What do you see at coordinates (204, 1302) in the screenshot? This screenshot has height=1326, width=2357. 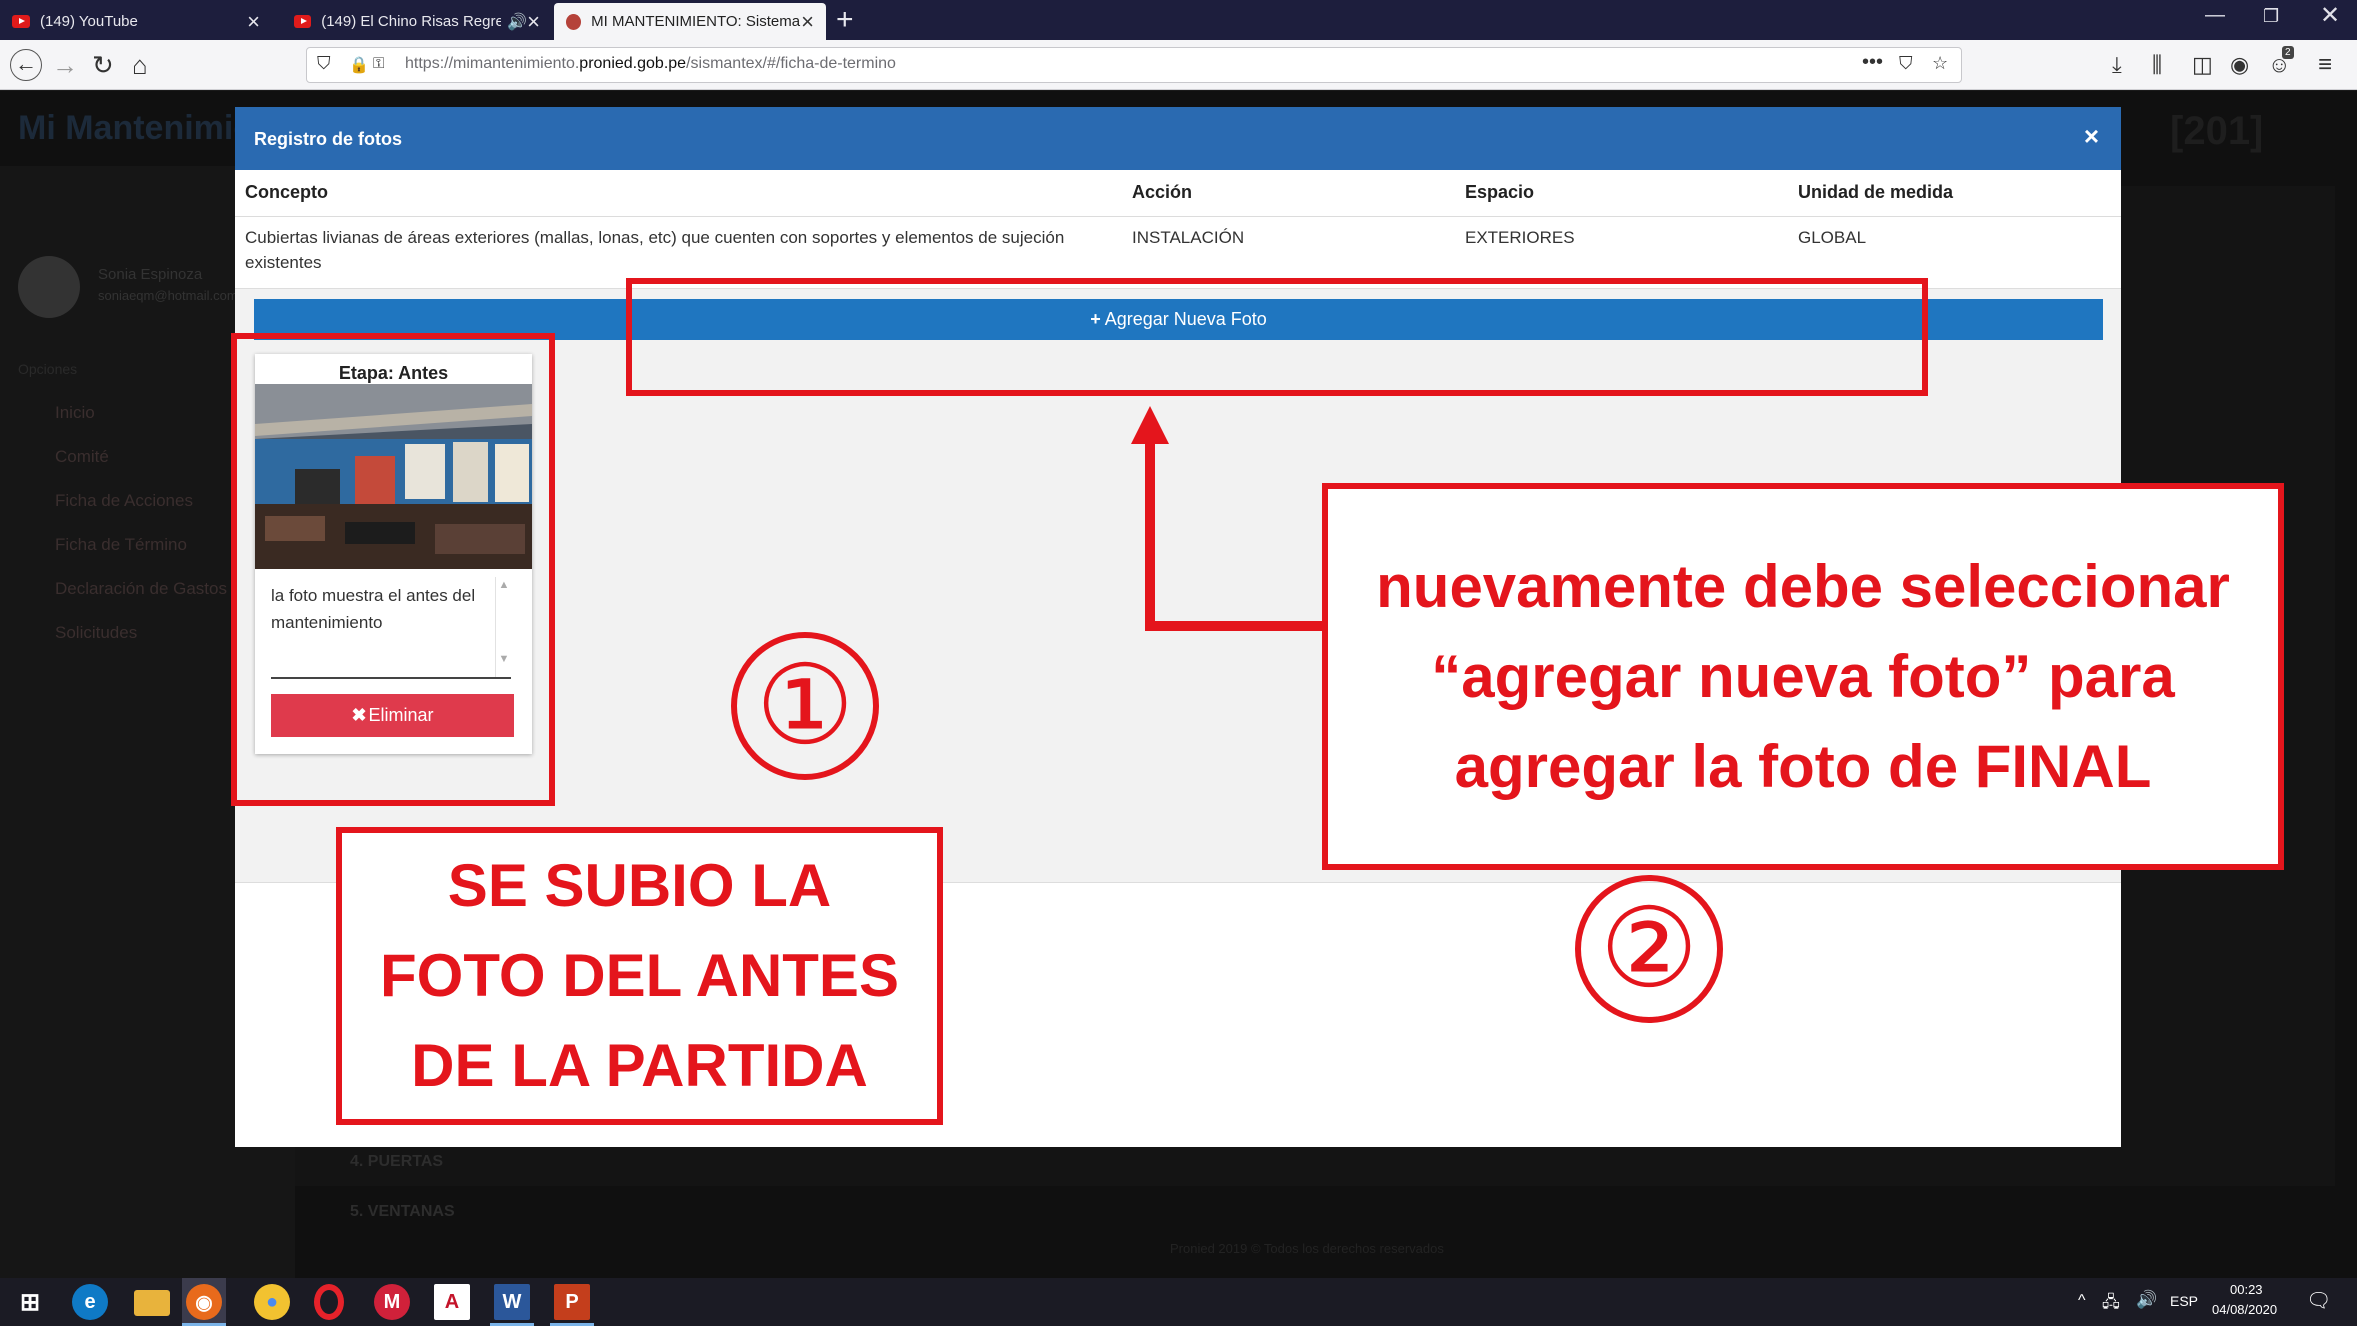 I see `firefox-icon: ◉` at bounding box center [204, 1302].